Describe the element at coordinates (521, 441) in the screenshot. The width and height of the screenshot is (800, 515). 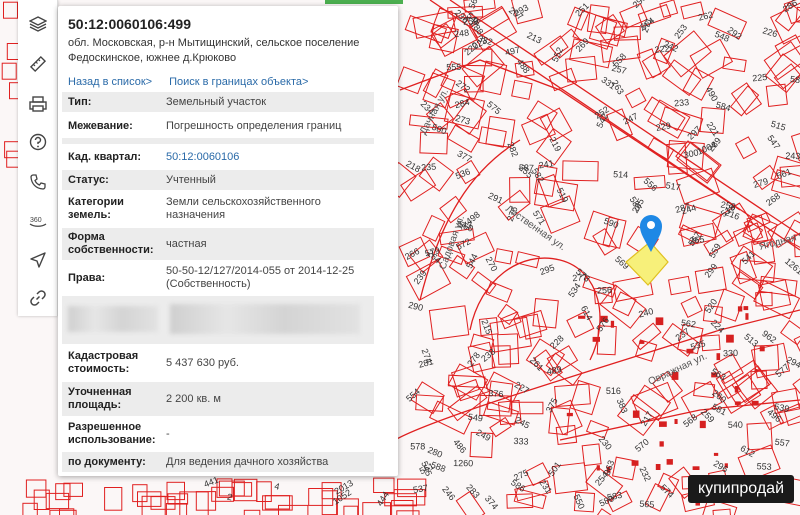
I see `parcel-number-label: 333` at that location.